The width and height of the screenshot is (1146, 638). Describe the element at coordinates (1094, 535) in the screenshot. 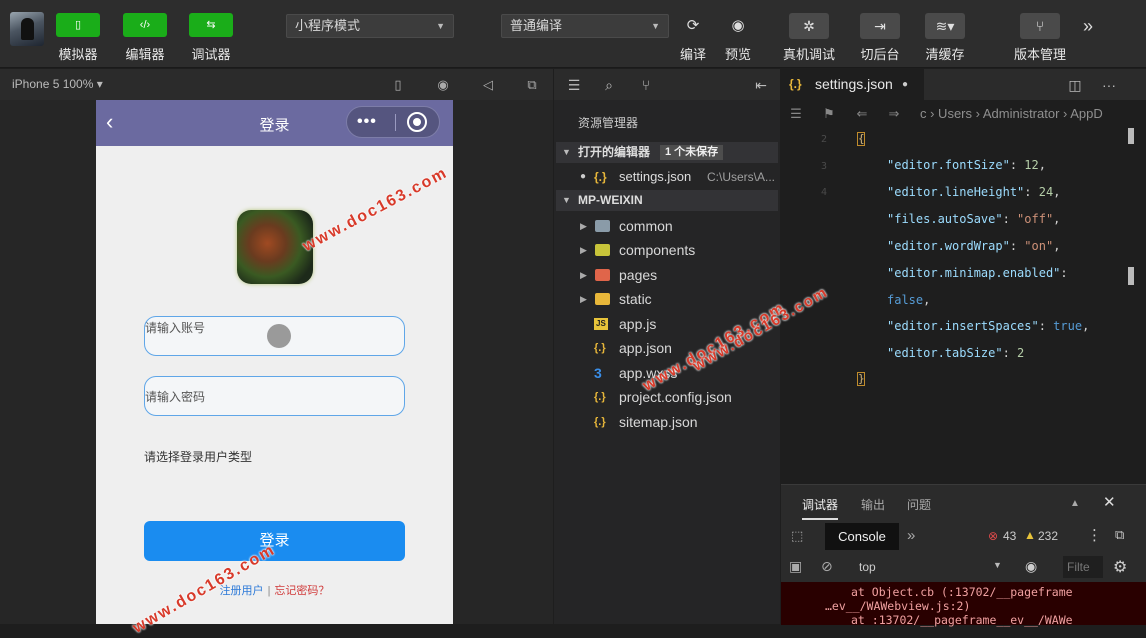

I see `kebab-menu-icon: ⋮` at that location.